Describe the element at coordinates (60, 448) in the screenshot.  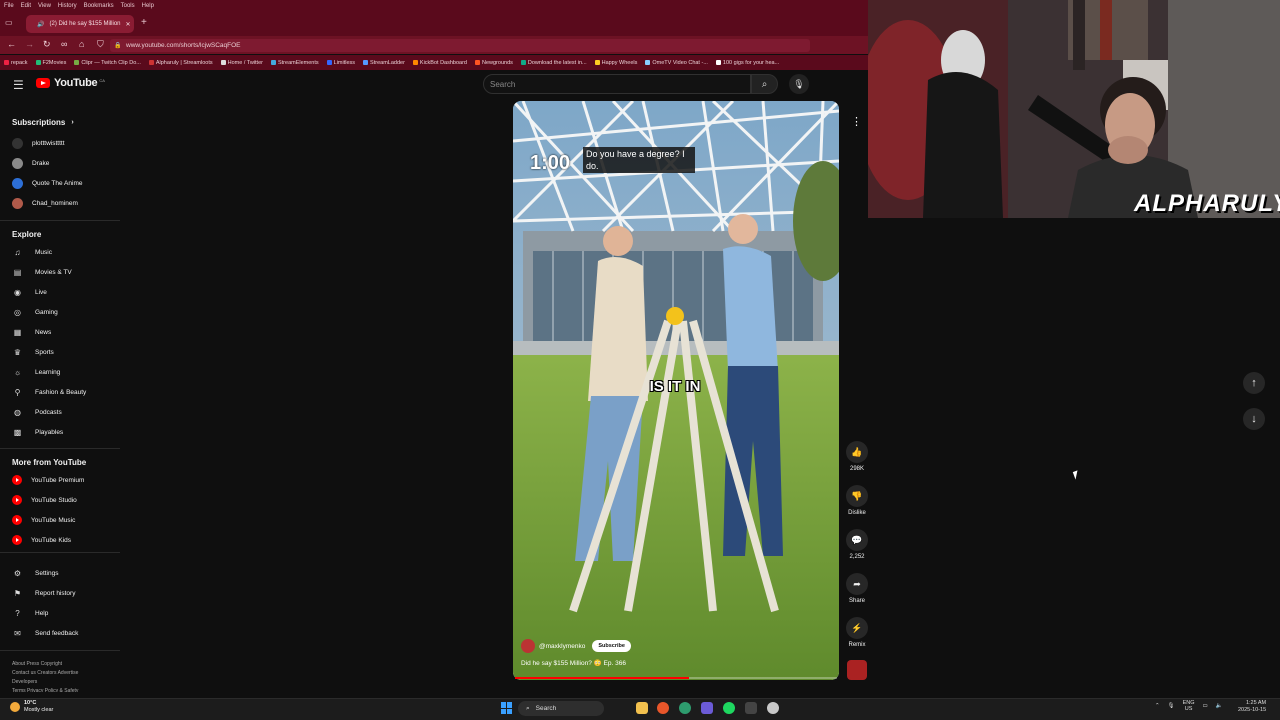
I see `divider` at that location.